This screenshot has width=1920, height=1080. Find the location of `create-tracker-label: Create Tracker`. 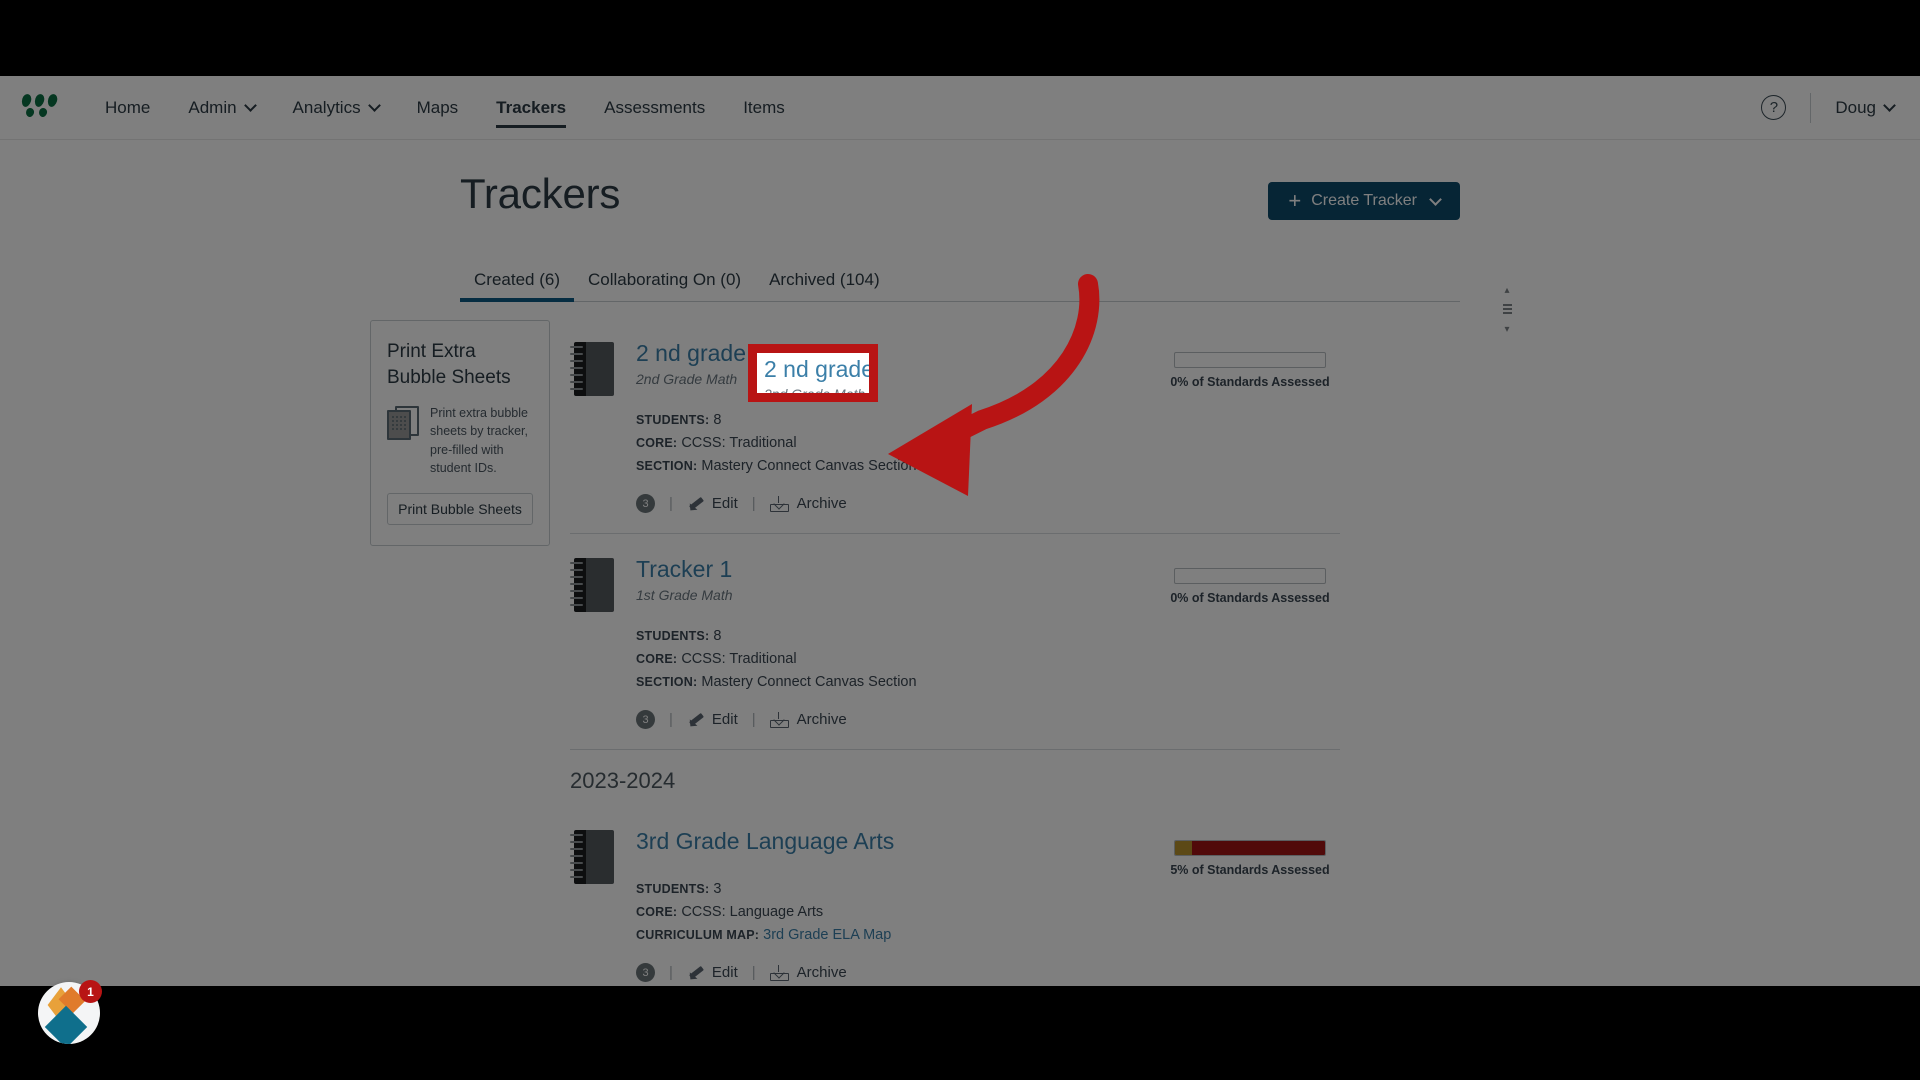

create-tracker-label: Create Tracker is located at coordinates (1364, 200).